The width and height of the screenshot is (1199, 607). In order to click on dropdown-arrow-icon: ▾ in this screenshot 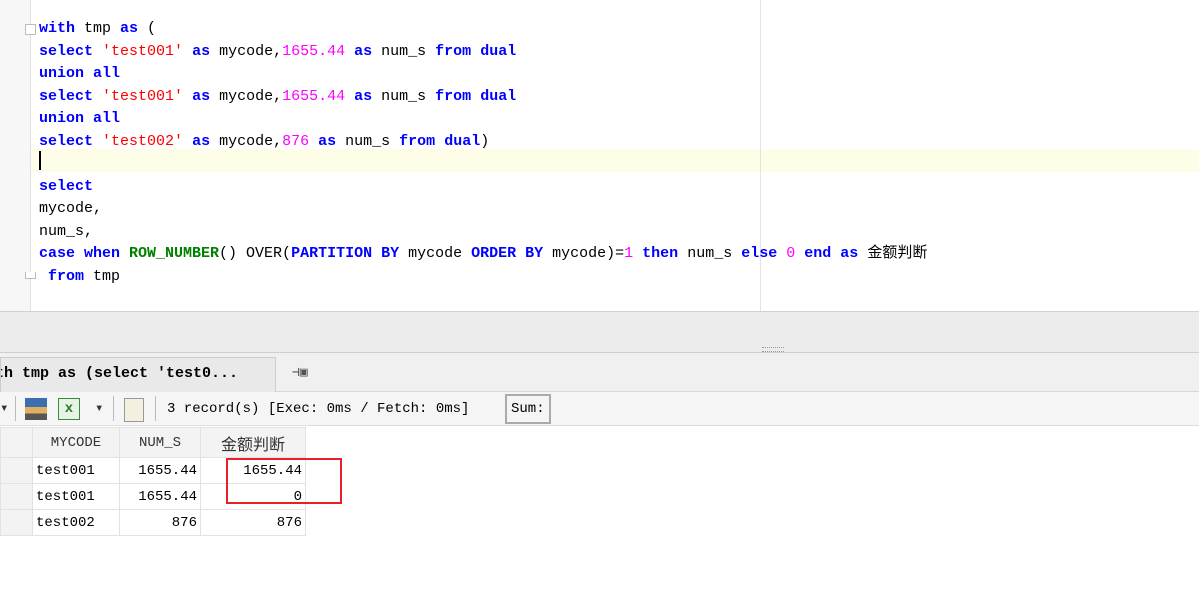, I will do `click(4, 409)`.